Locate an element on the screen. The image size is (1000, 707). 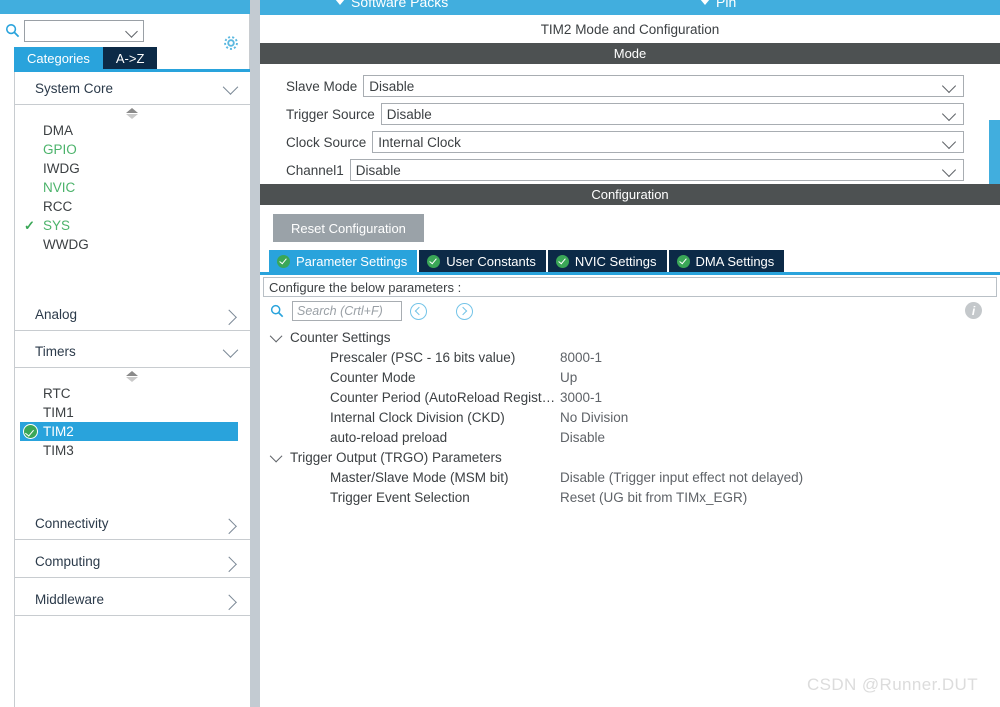
sidebar-item-tim2: TIM2 is located at coordinates (129, 431).